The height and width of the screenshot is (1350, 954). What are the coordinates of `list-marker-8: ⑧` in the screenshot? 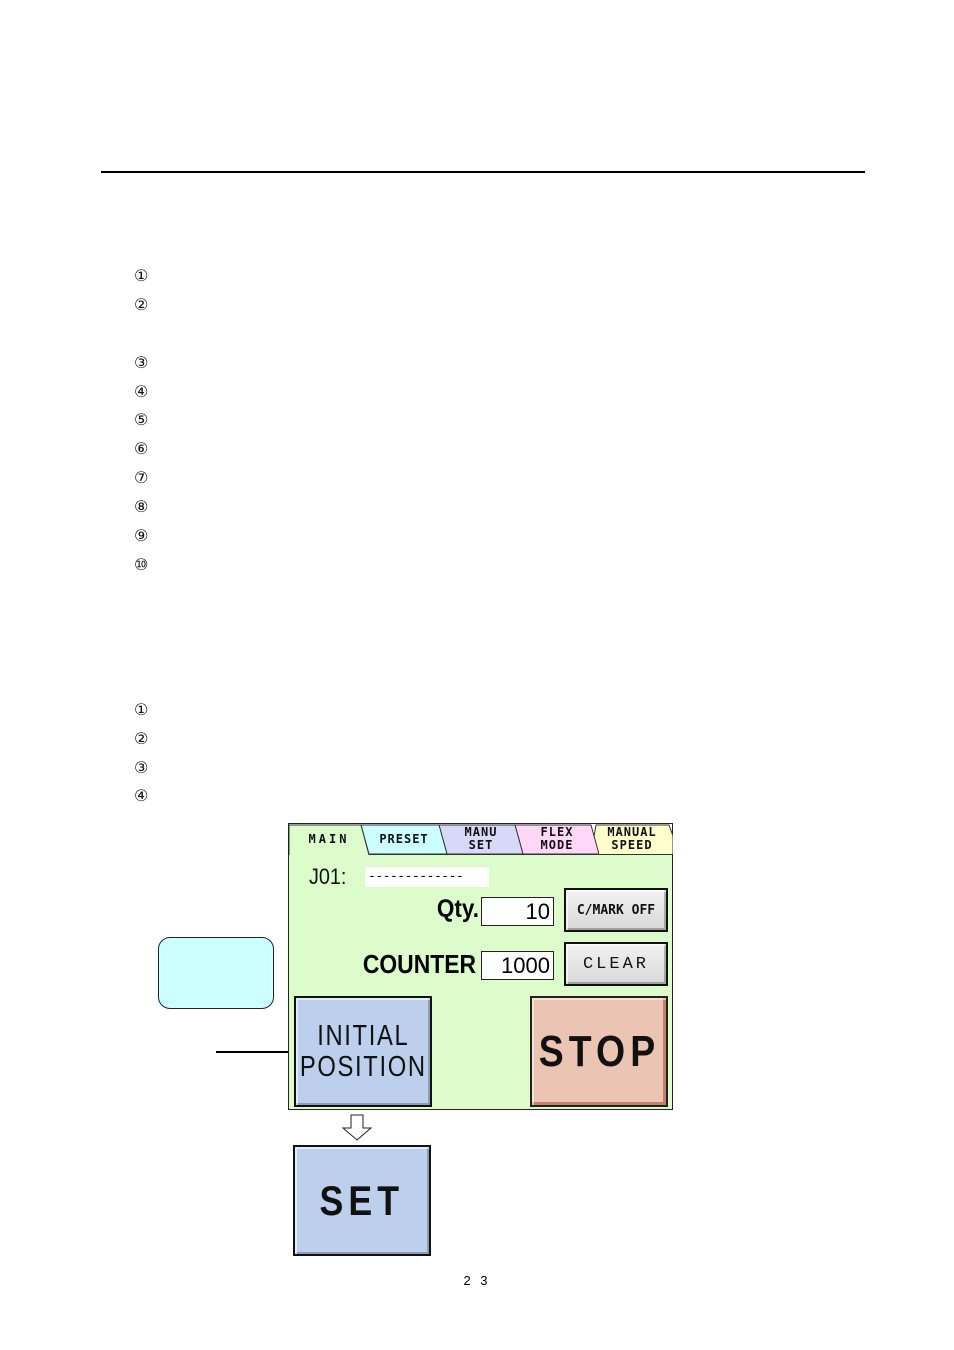 It's located at (141, 506).